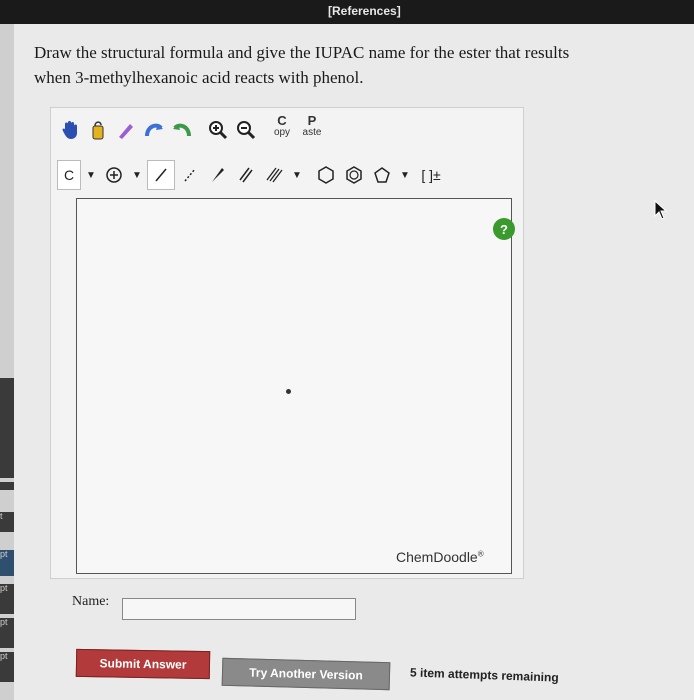 This screenshot has height=700, width=694. I want to click on element-label: C, so click(69, 175).